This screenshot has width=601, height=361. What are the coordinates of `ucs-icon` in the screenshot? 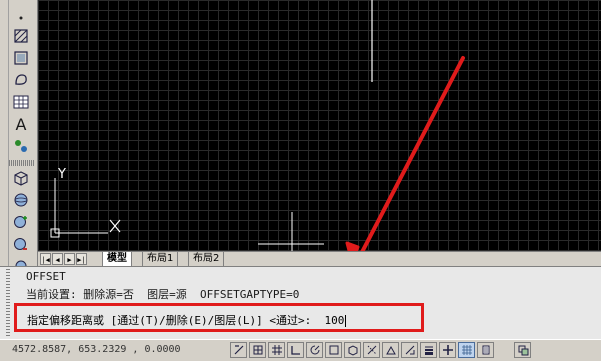 It's located at (85, 208).